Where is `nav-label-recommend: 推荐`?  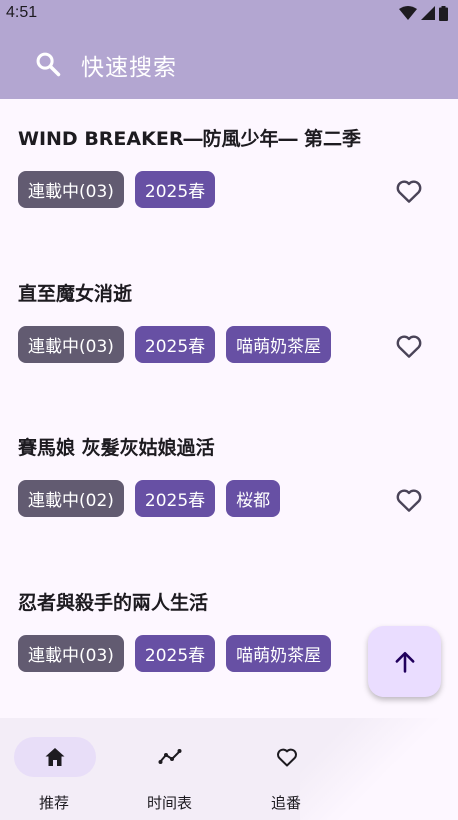 nav-label-recommend: 推荐 is located at coordinates (54, 803).